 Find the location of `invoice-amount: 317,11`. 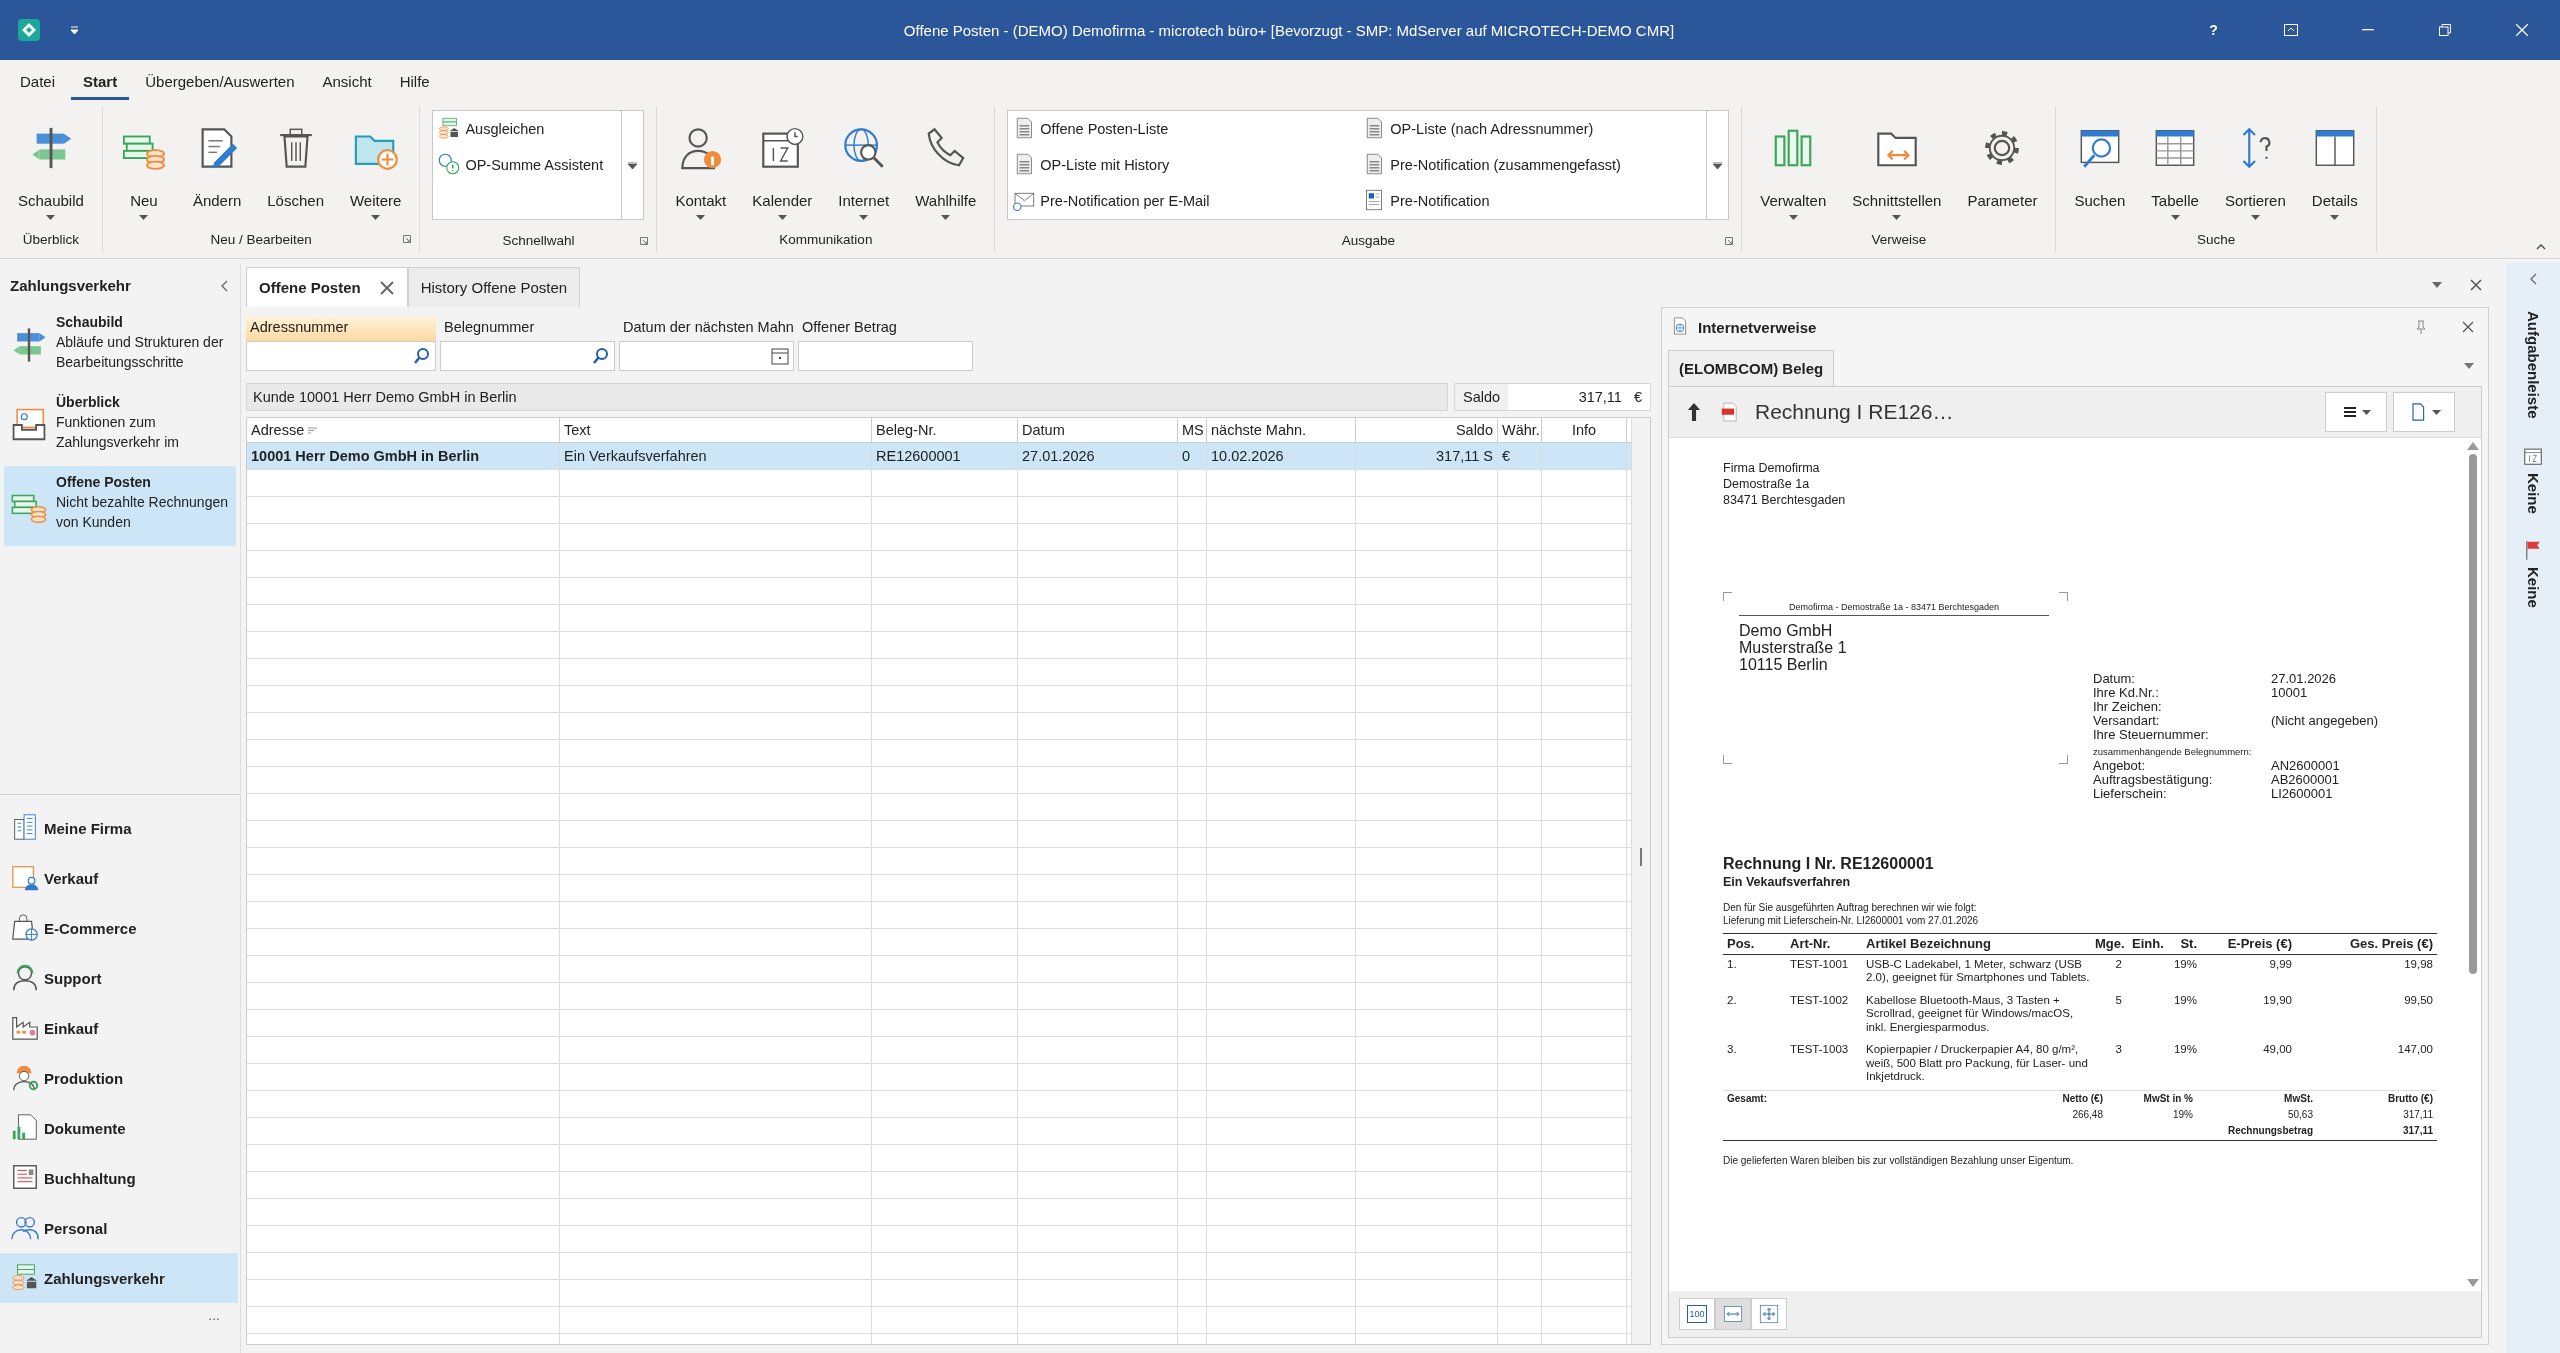

invoice-amount: 317,11 is located at coordinates (2417, 1130).